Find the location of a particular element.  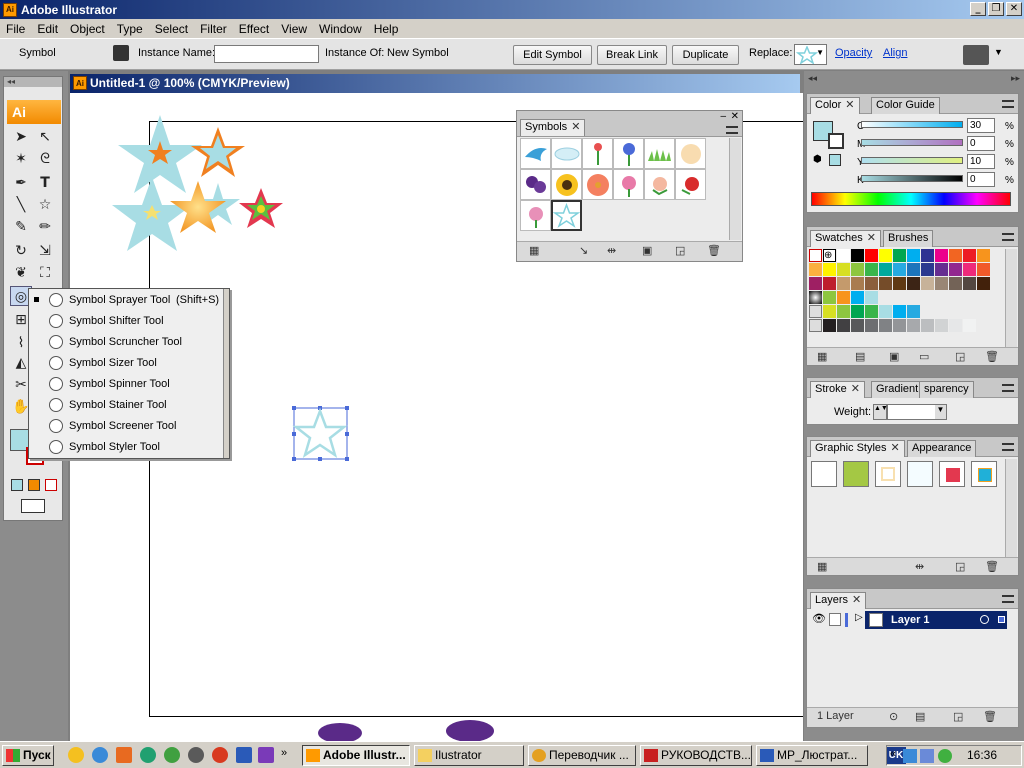

swatches-scrollbar is located at coordinates (1011, 298).